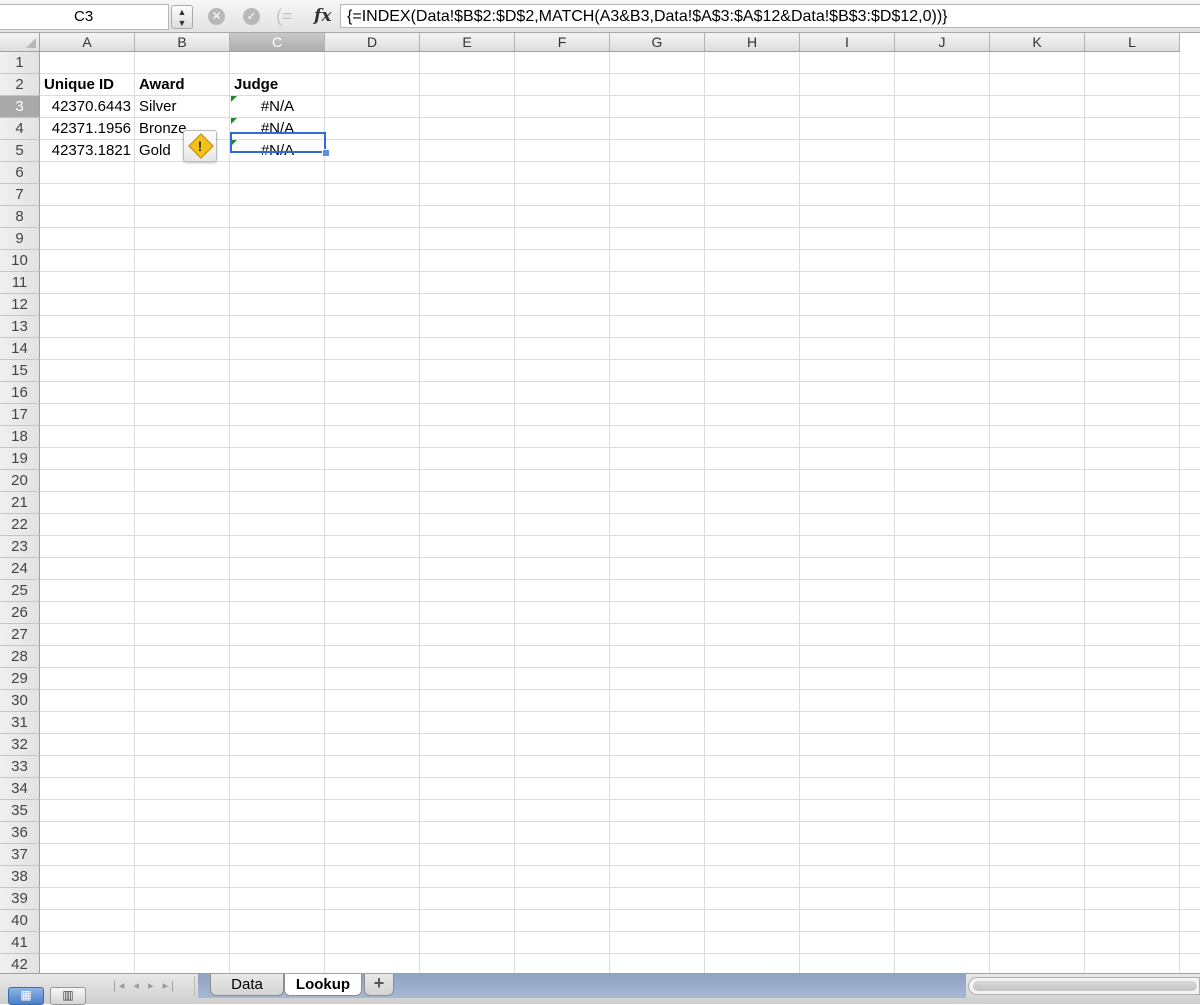 The image size is (1200, 1005). Describe the element at coordinates (20, 921) in the screenshot. I see `row-header-40: 40` at that location.